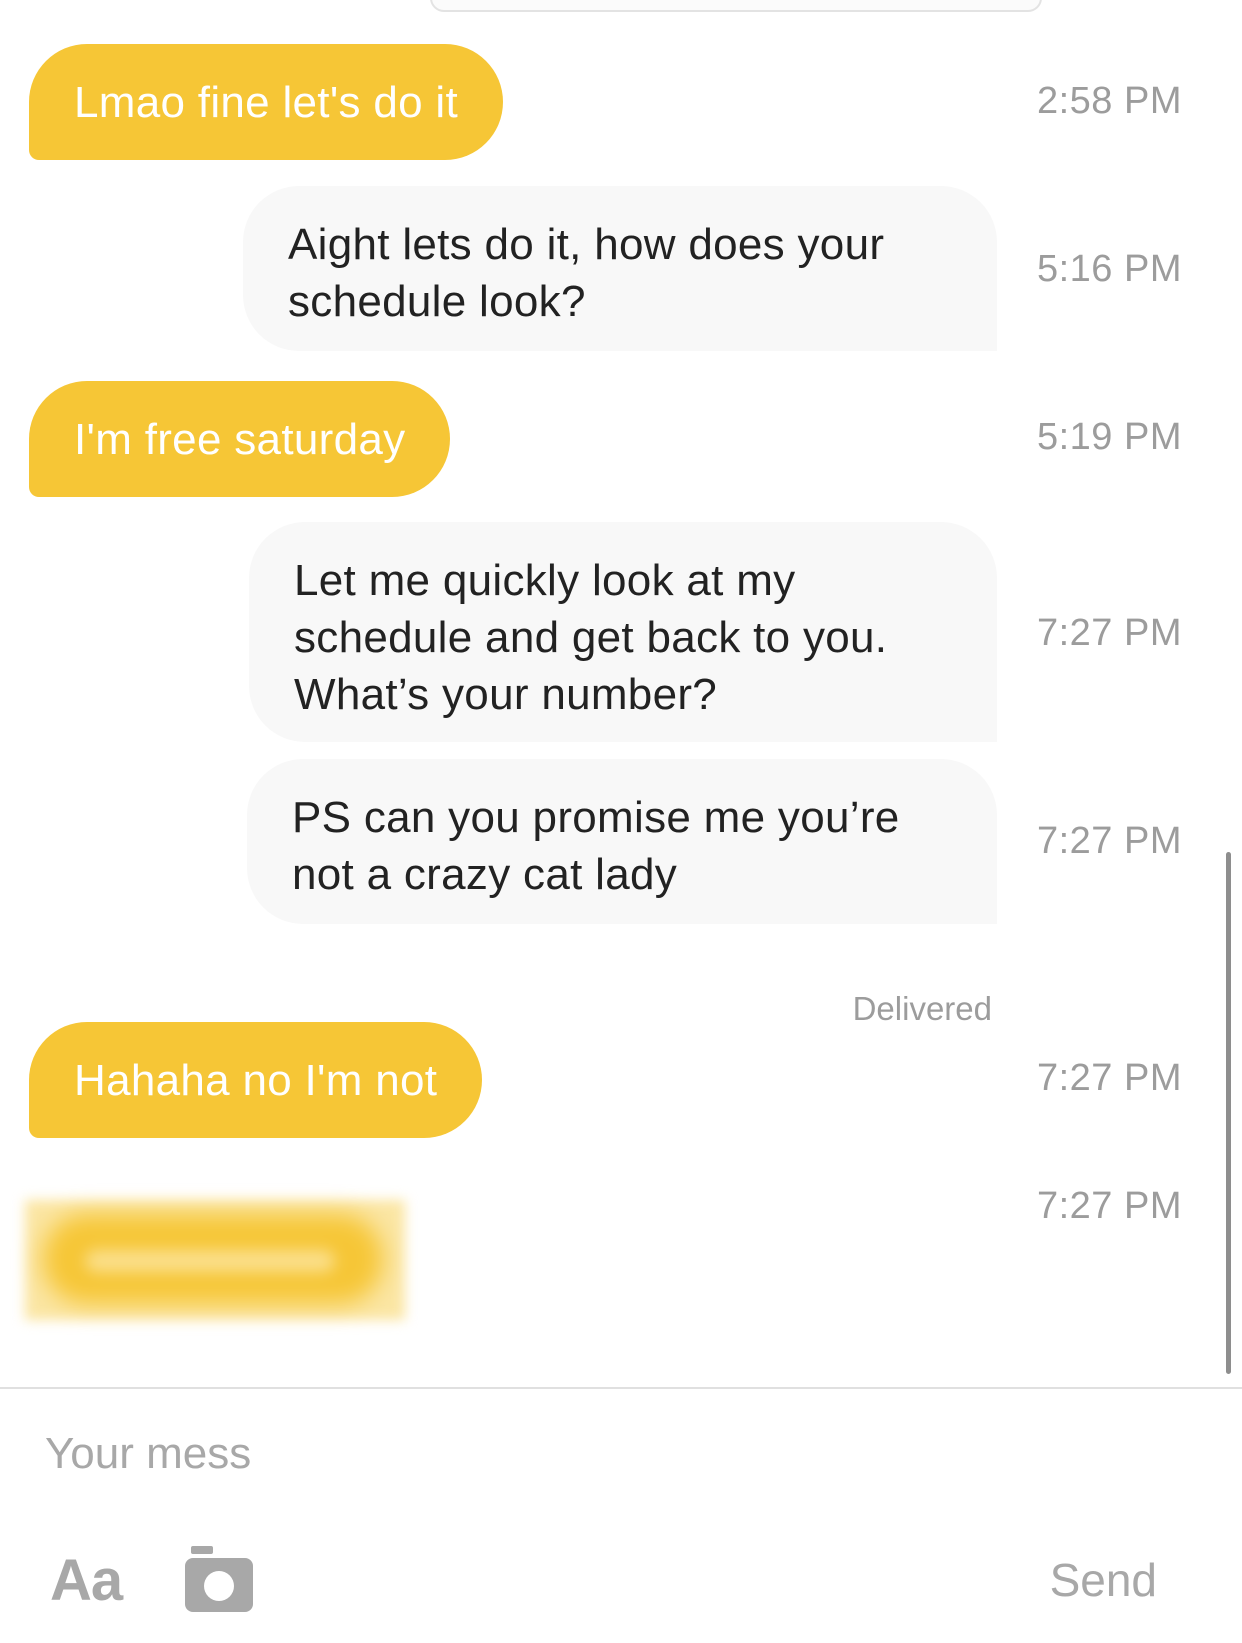 This screenshot has height=1643, width=1242. Describe the element at coordinates (1109, 101) in the screenshot. I see `message-timestamp: 2:58 PM` at that location.